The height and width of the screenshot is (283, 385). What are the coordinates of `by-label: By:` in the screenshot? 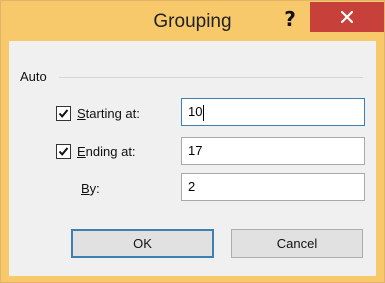 It's located at (90, 188).